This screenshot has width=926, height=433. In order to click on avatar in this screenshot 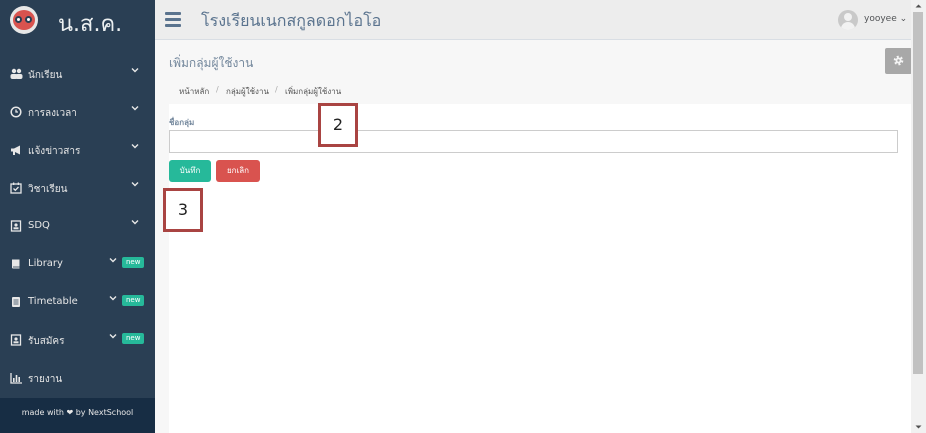, I will do `click(848, 20)`.